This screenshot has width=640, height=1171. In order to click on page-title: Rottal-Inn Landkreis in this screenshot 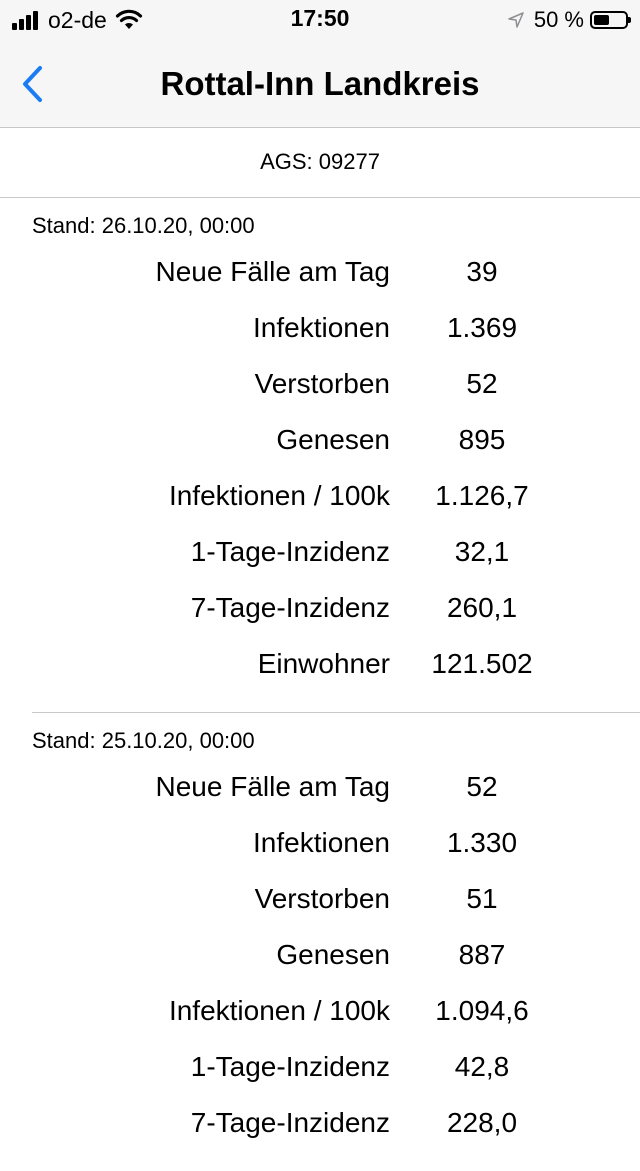, I will do `click(320, 83)`.